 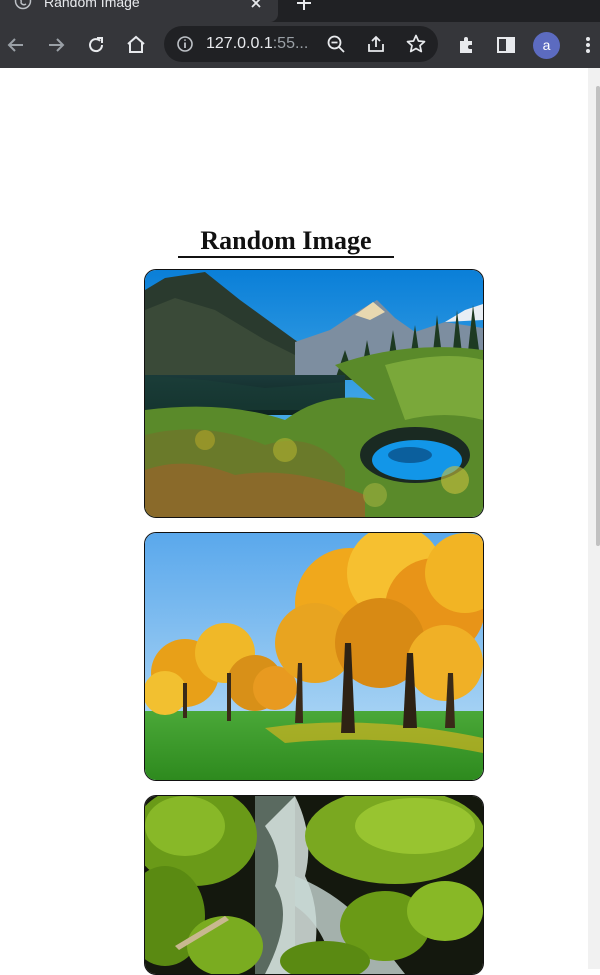 I want to click on new-tab-icon, so click(x=304, y=9).